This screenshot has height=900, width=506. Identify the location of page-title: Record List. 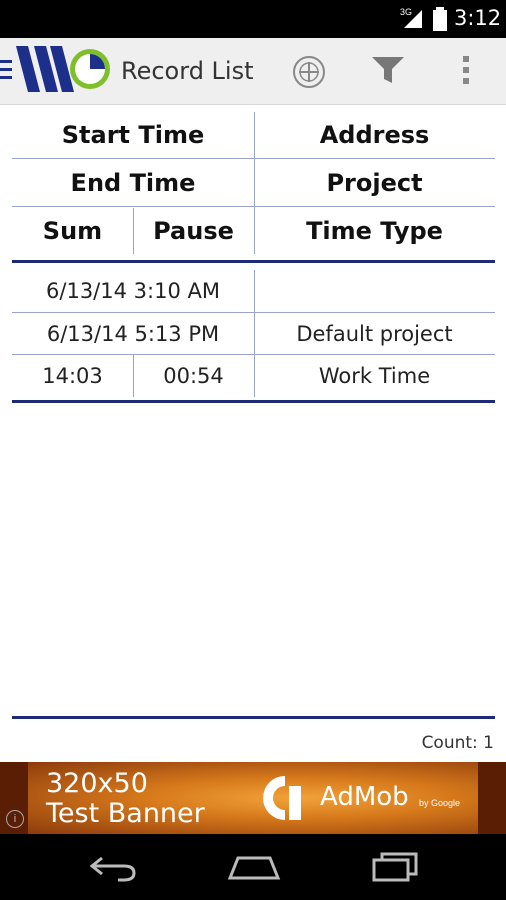
(187, 71).